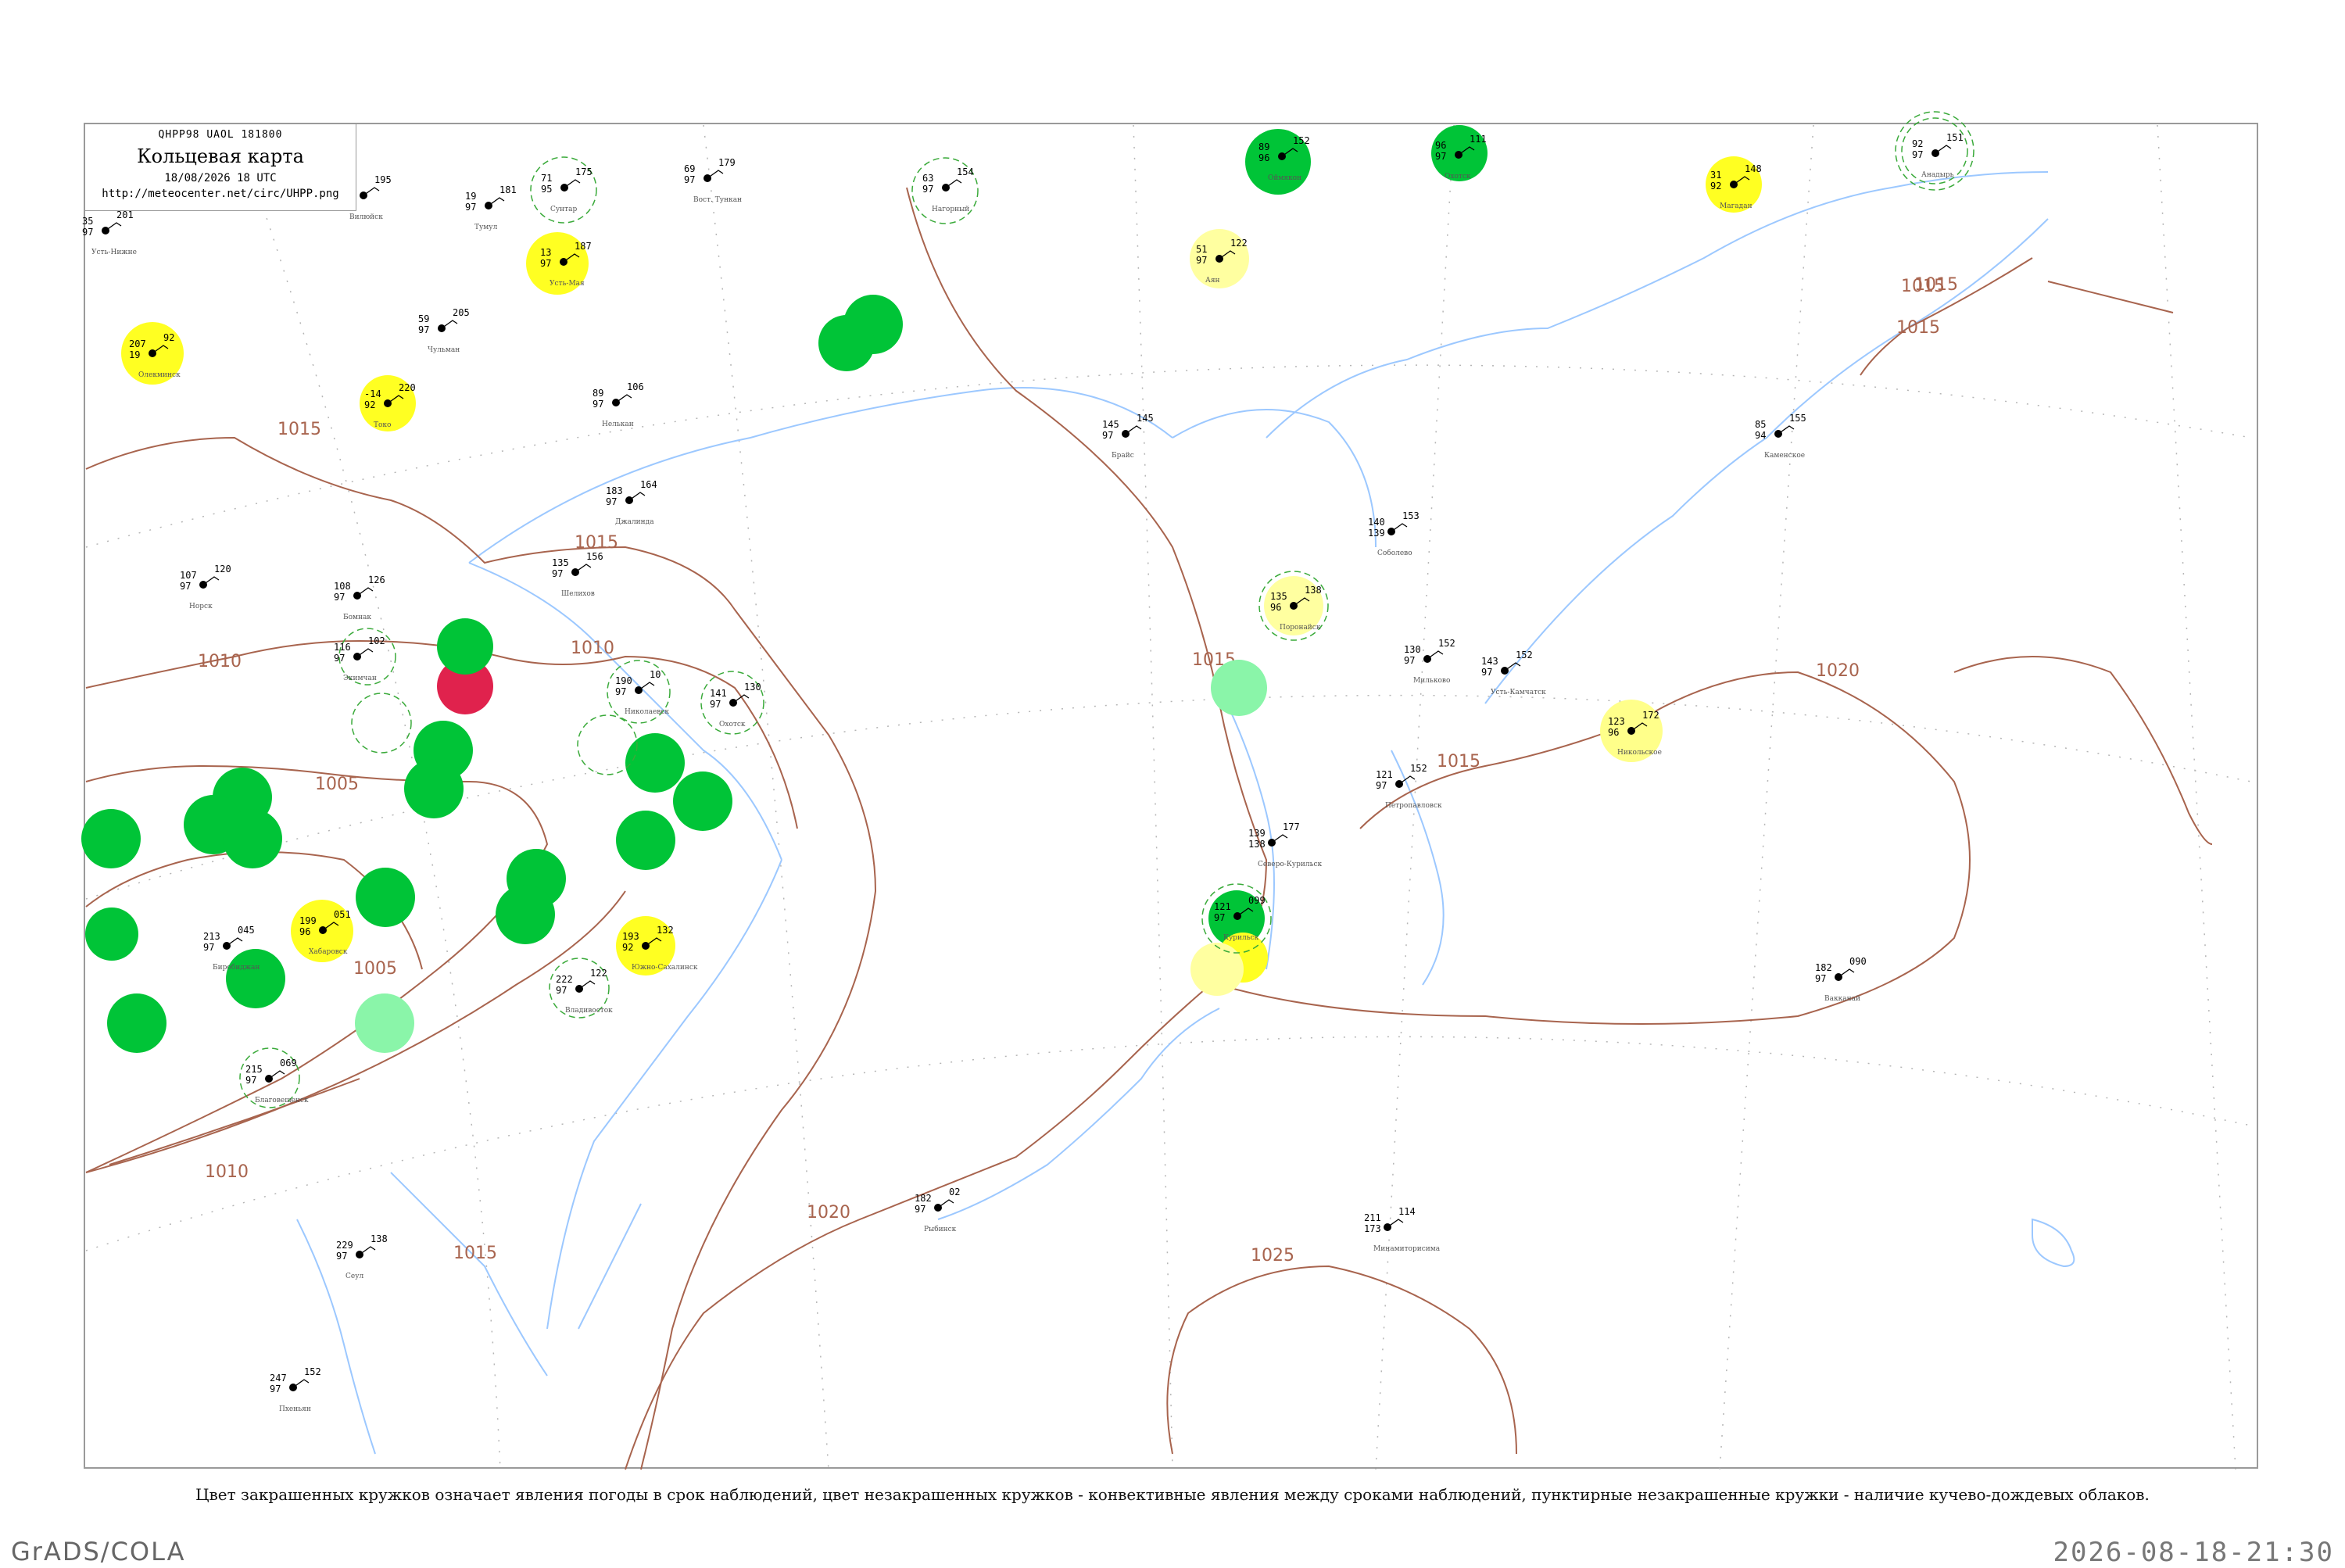  Describe the element at coordinates (114, 253) in the screenshot. I see `station-name: Усть-Нижне` at that location.